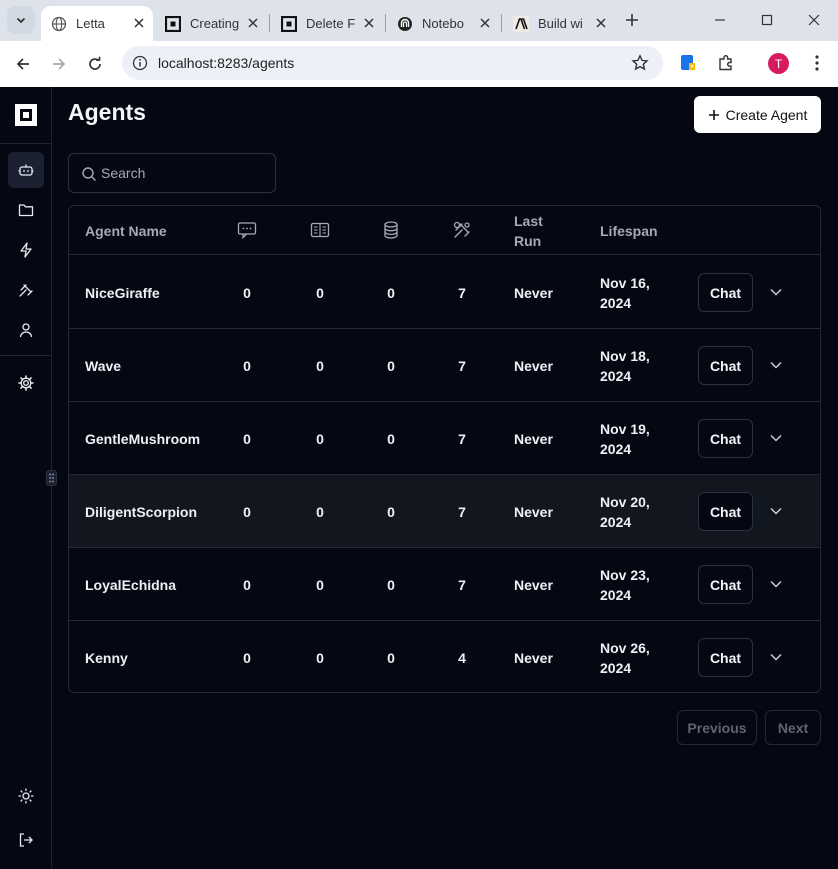 This screenshot has height=869, width=838. I want to click on puzzle-icon, so click(726, 63).